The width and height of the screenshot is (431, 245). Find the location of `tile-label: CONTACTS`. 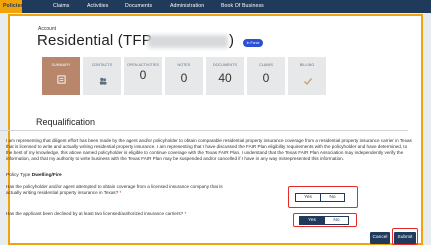

tile-label: CONTACTS is located at coordinates (102, 65).